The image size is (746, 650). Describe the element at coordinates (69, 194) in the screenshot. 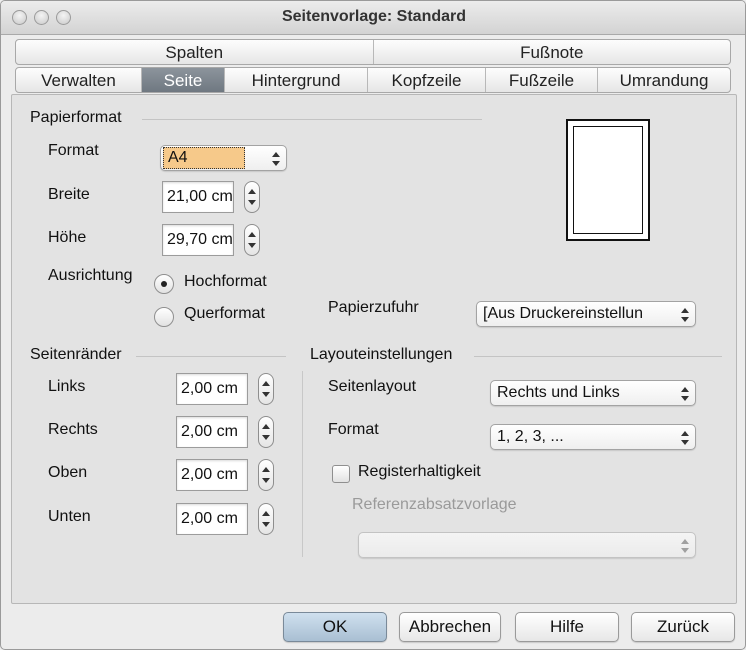

I see `breite-label: Breite` at that location.